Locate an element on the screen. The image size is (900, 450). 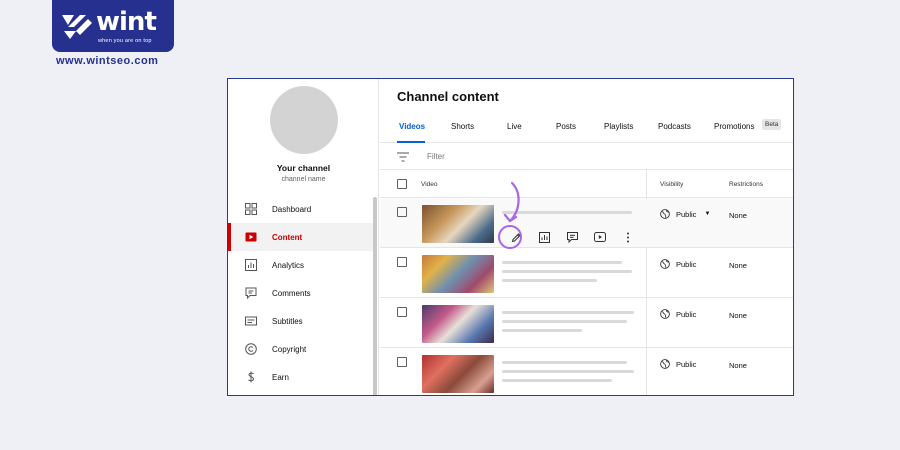
table-header: Video Visibility Restrictions is located at coordinates (586, 184).